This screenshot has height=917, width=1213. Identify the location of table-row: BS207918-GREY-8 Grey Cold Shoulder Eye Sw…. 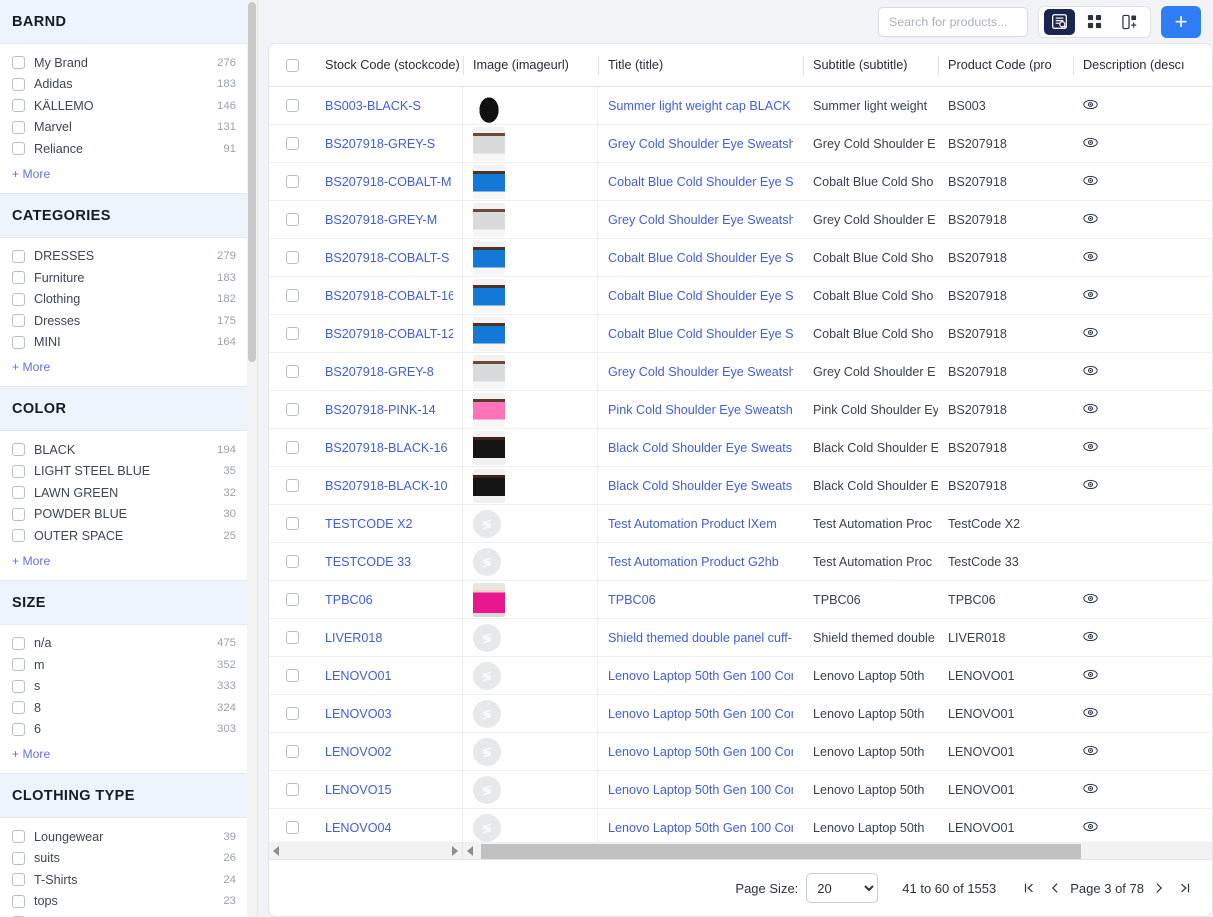
(740, 371).